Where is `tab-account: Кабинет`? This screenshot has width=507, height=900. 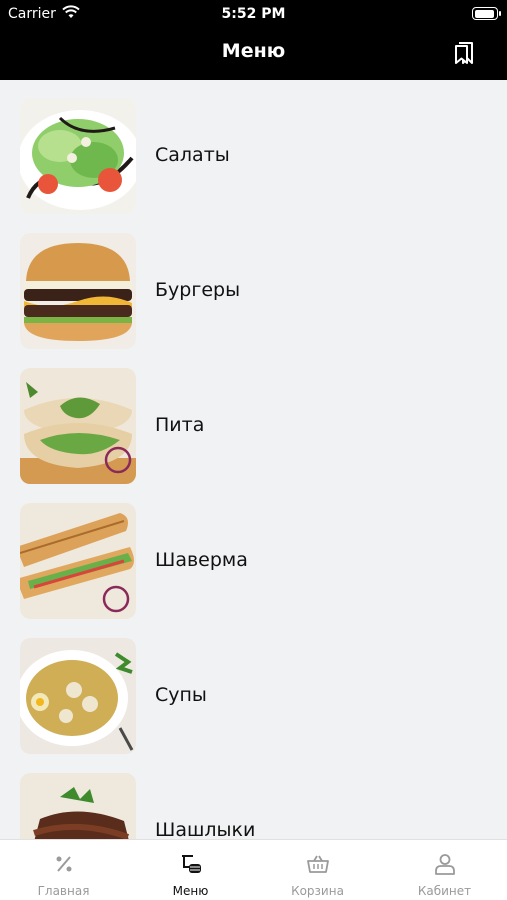
tab-account: Кабинет is located at coordinates (444, 870).